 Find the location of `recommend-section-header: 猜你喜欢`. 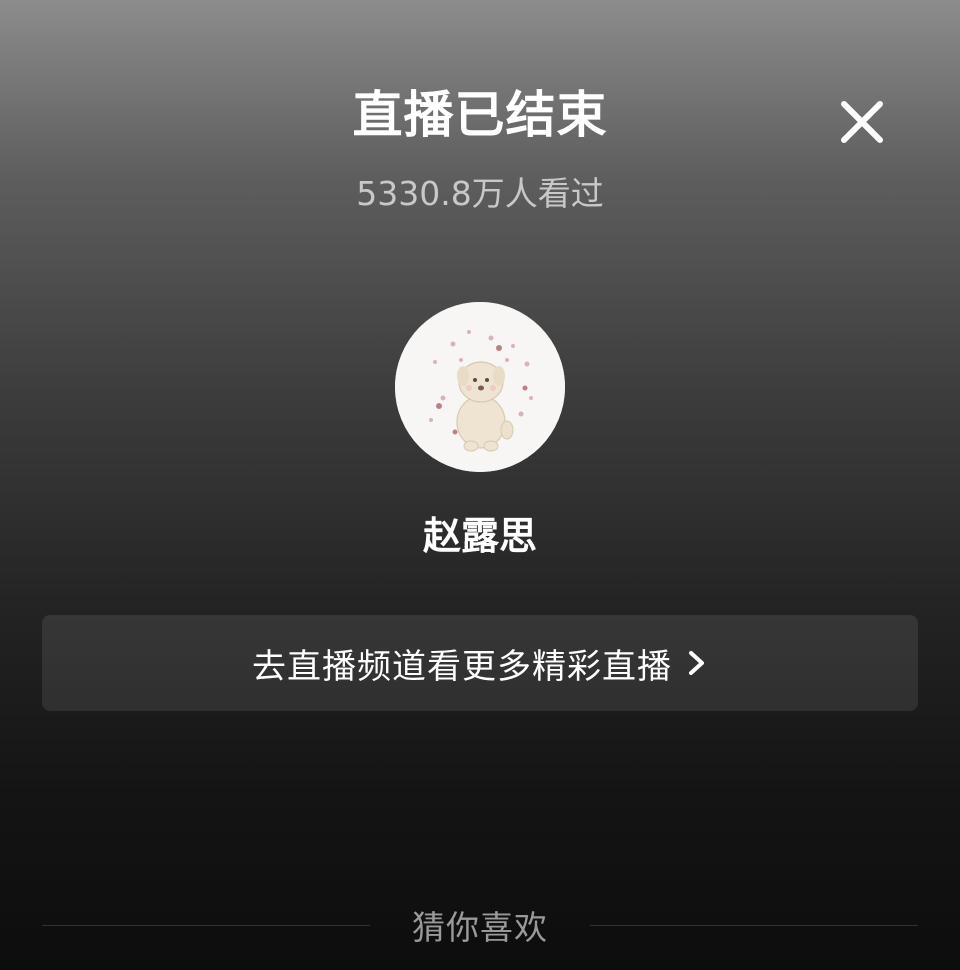

recommend-section-header: 猜你喜欢 is located at coordinates (480, 925).